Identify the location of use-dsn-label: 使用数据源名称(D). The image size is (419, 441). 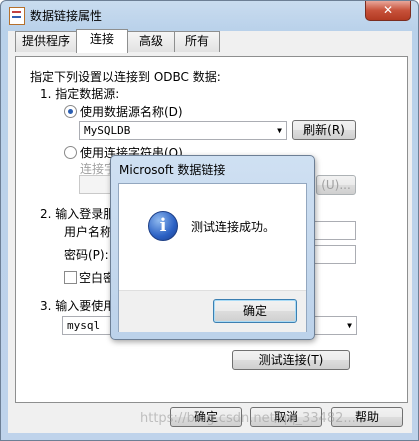
(131, 111).